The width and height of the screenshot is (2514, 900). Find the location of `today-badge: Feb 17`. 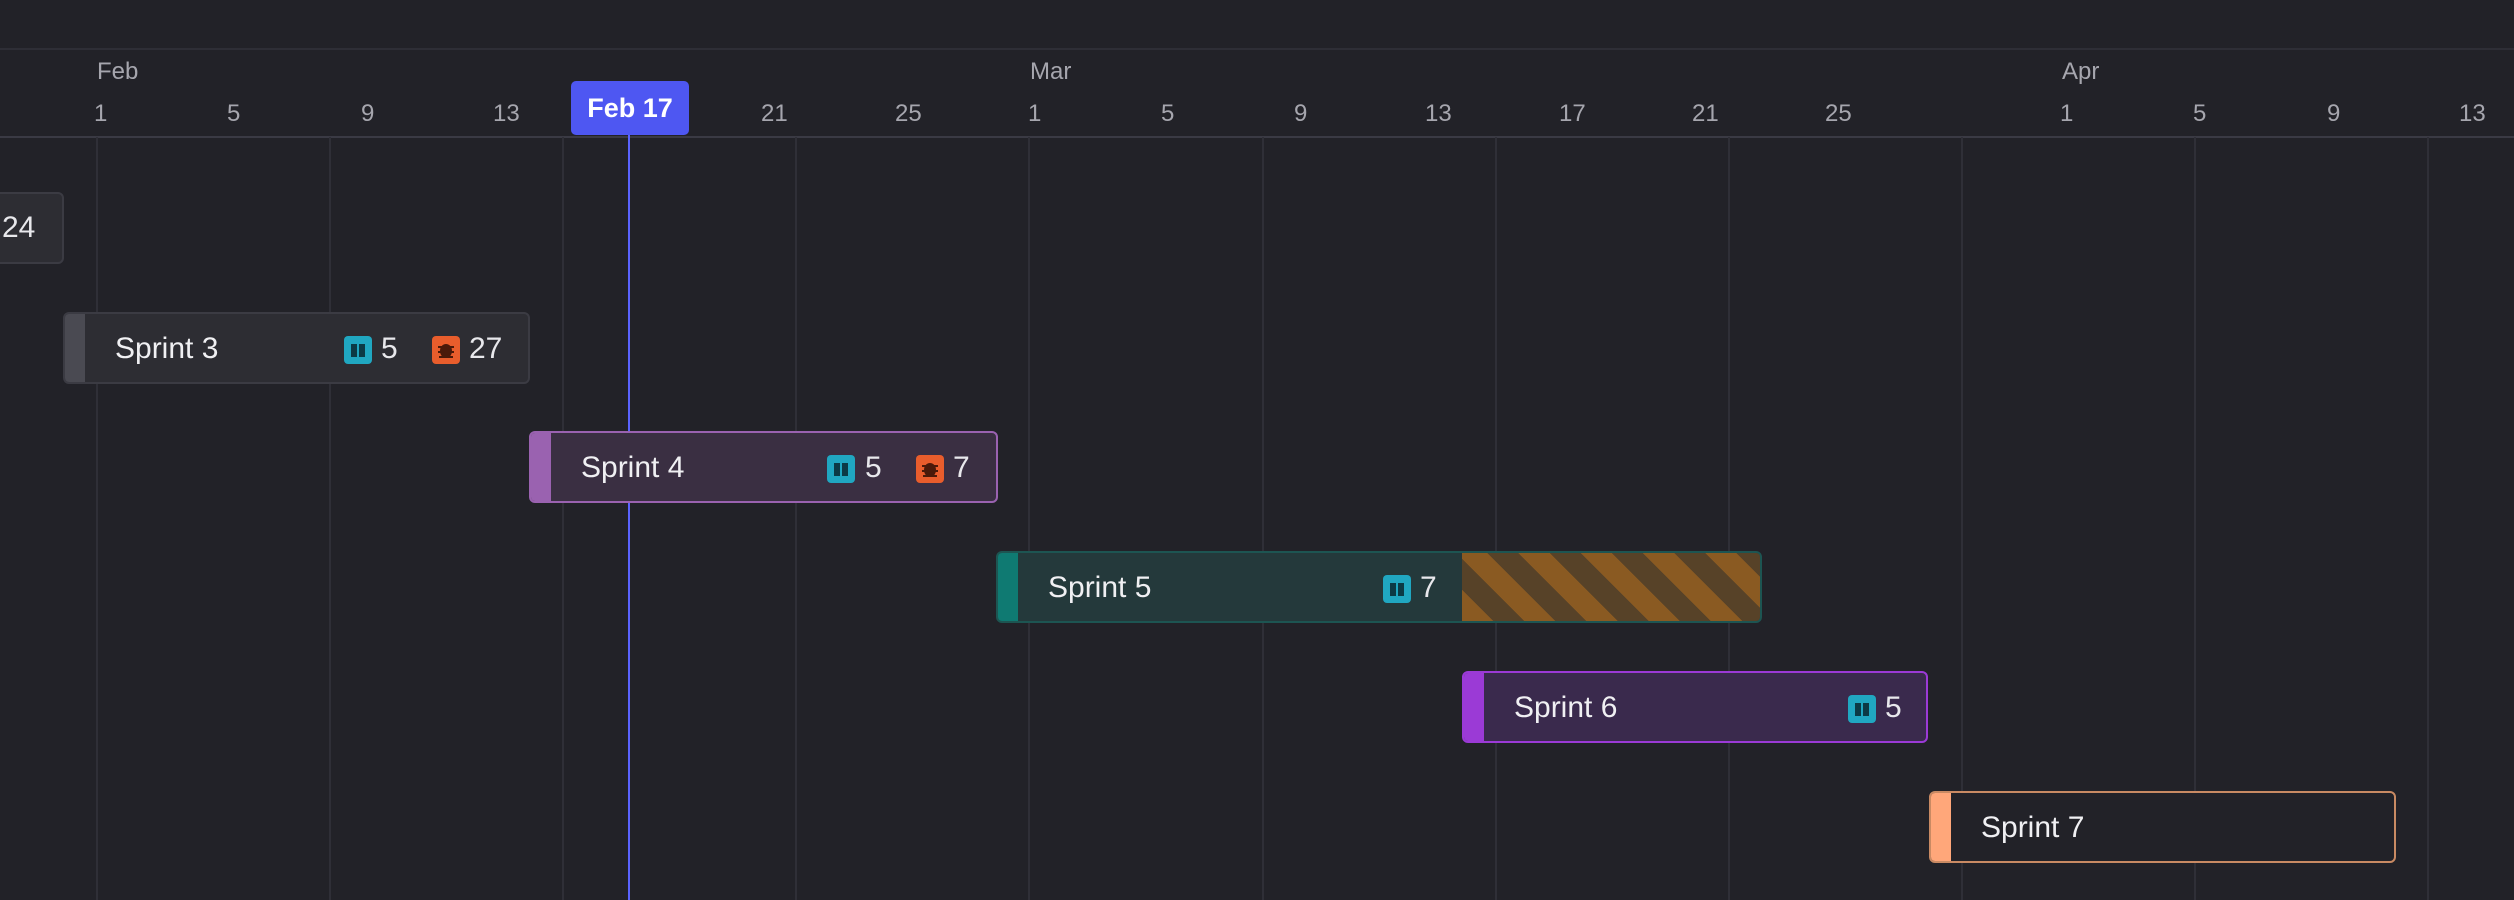

today-badge: Feb 17 is located at coordinates (630, 108).